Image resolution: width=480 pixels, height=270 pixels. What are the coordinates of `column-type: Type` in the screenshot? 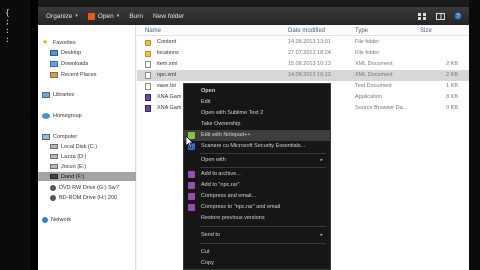 It's located at (361, 31).